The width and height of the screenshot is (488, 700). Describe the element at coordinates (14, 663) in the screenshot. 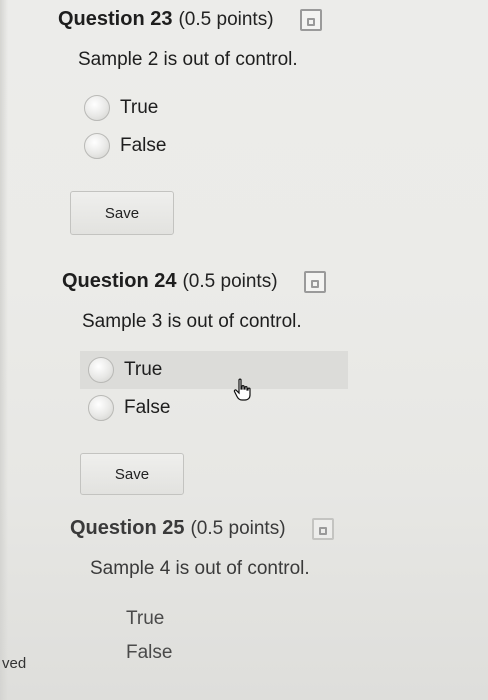

I see `truncated-side-text: ved` at that location.